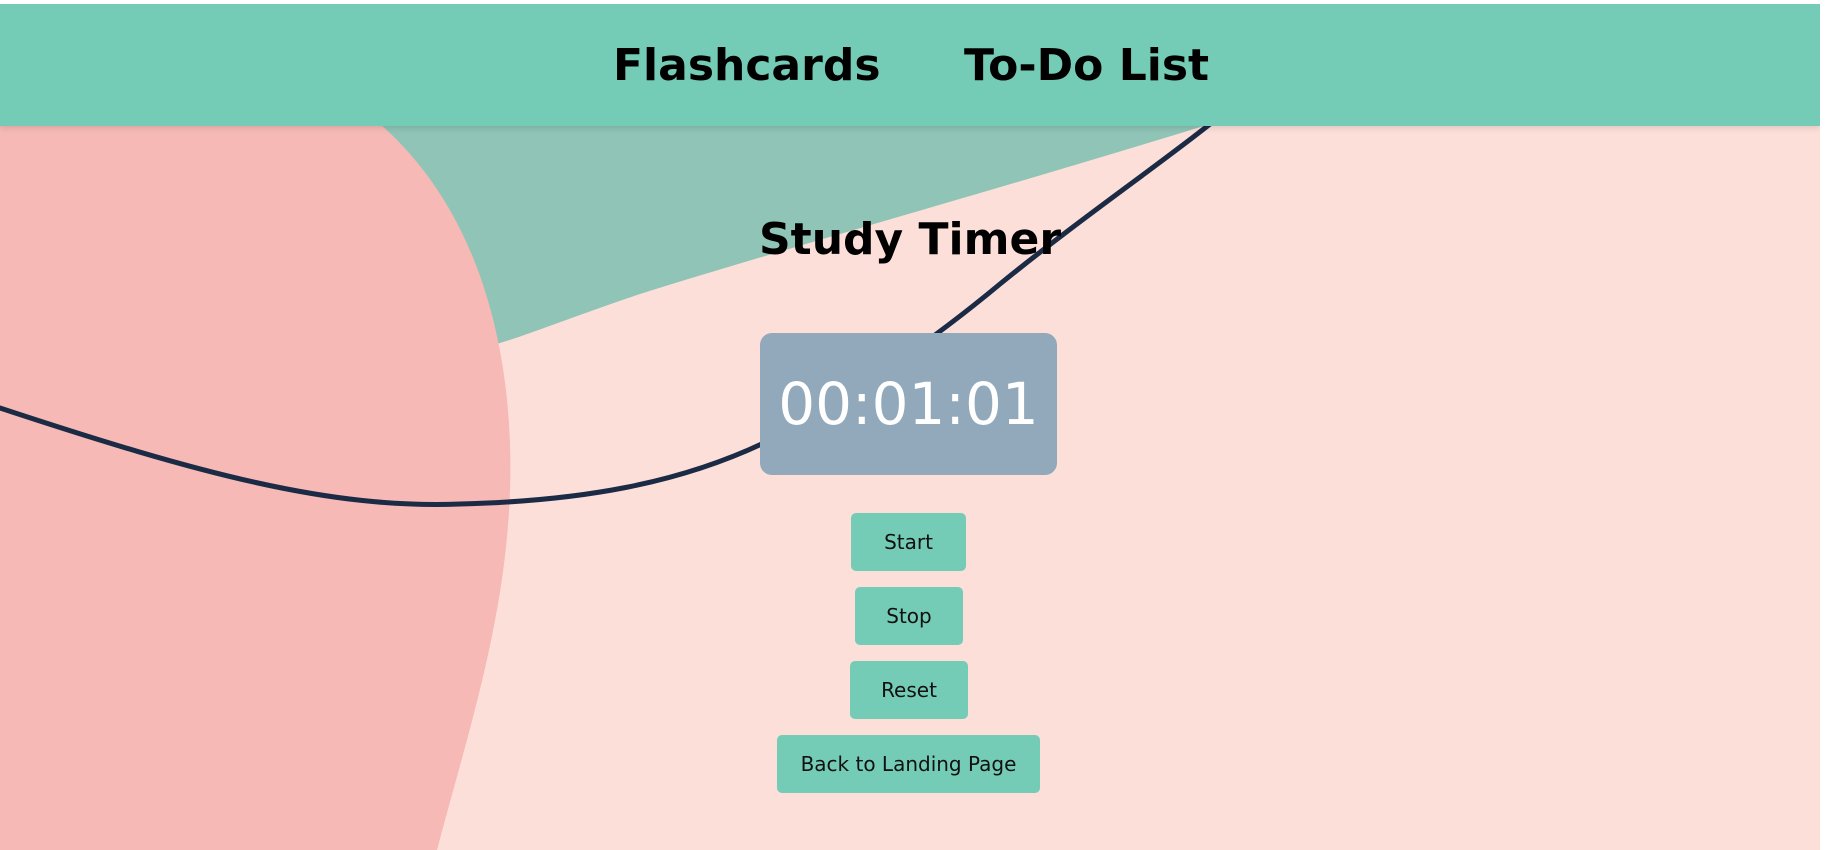 Image resolution: width=1825 pixels, height=850 pixels. What do you see at coordinates (1086, 65) in the screenshot?
I see `nav-link-todo-list: To-Do List` at bounding box center [1086, 65].